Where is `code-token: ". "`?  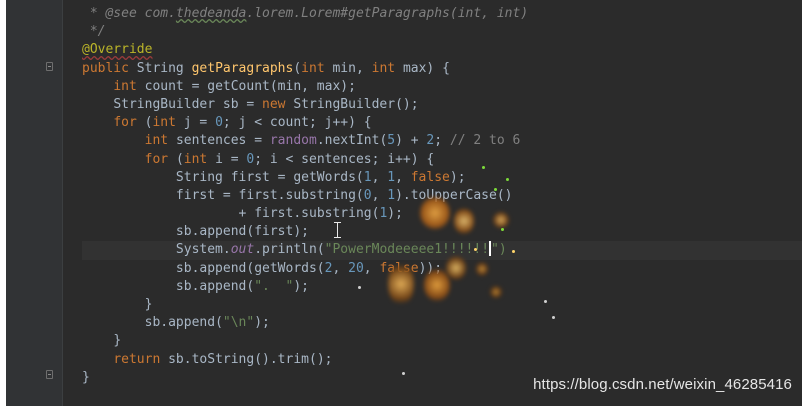 code-token: ". " is located at coordinates (274, 286).